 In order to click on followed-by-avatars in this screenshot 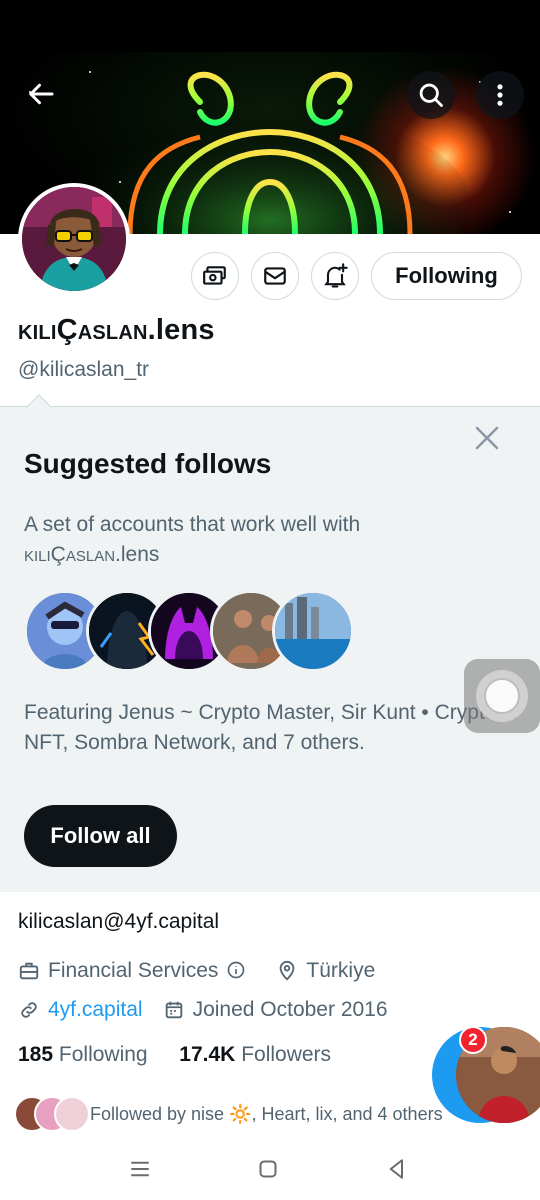, I will do `click(52, 1114)`.